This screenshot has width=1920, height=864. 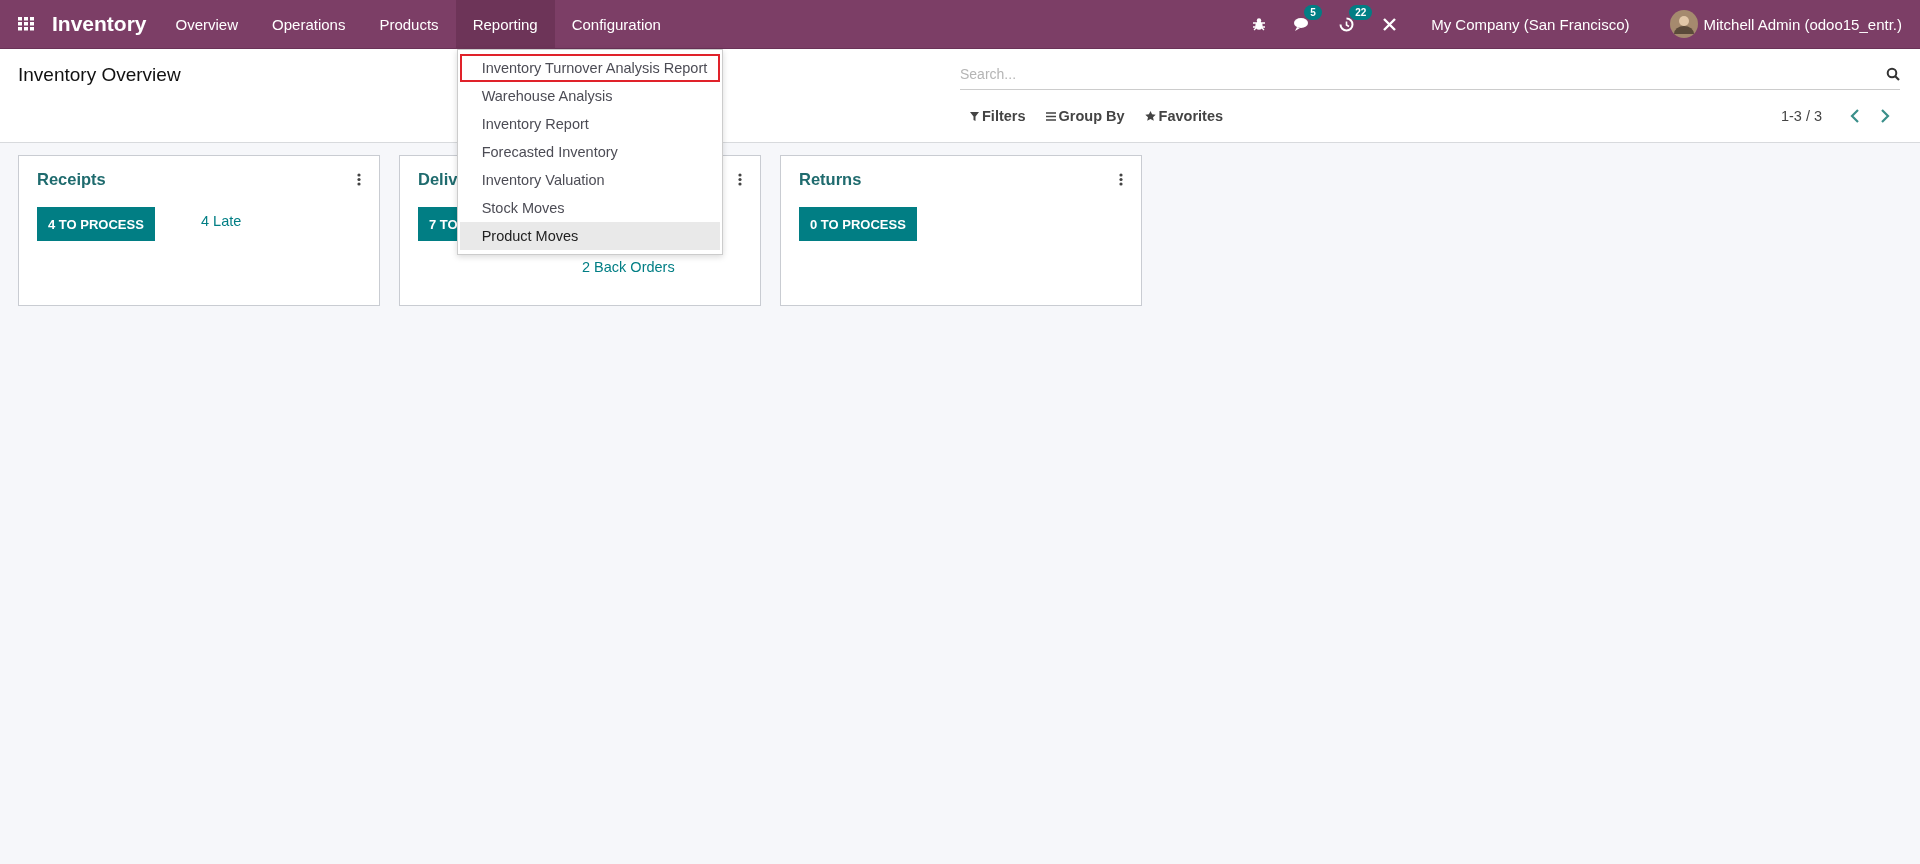 What do you see at coordinates (96, 224) in the screenshot?
I see `to-process-button: 4 TO PROCESS` at bounding box center [96, 224].